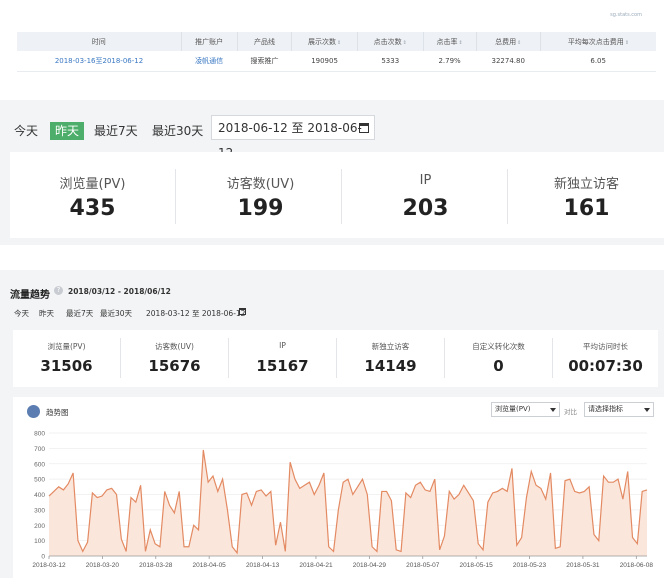 The width and height of the screenshot is (664, 578). I want to click on stat-label: 新独立访客, so click(390, 346).